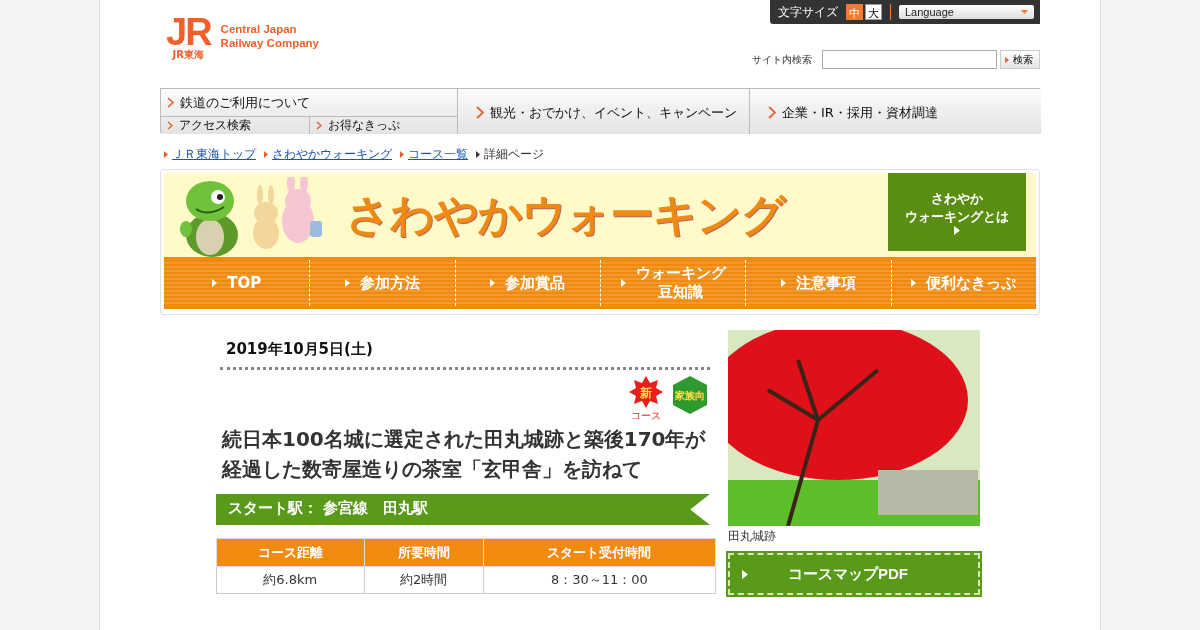 The height and width of the screenshot is (630, 1200). I want to click on family-badge: 家族向, so click(690, 395).